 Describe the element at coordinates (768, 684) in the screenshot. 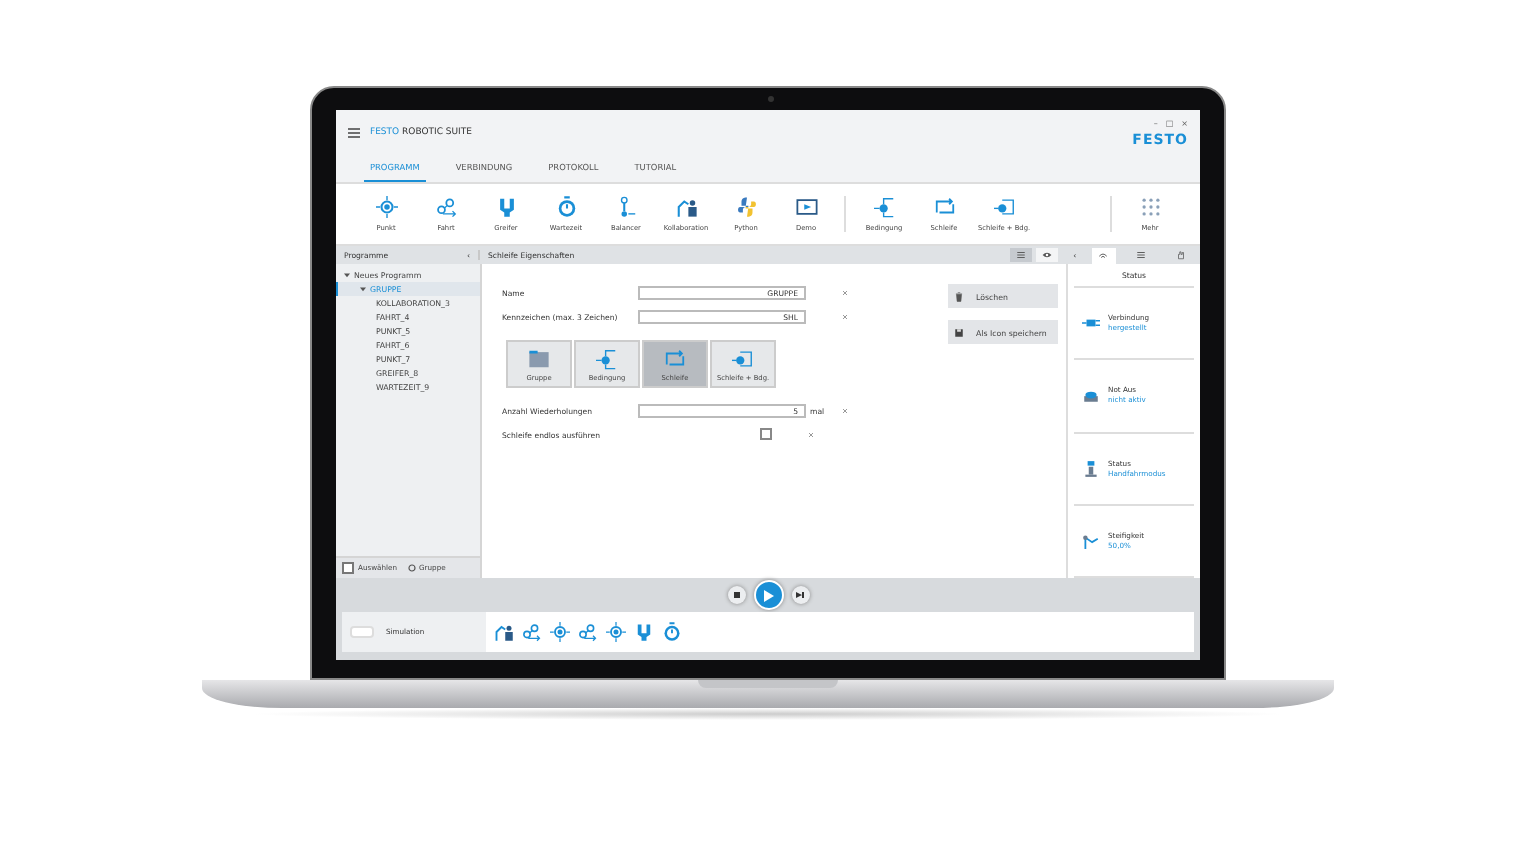

I see `laptop-notch` at that location.